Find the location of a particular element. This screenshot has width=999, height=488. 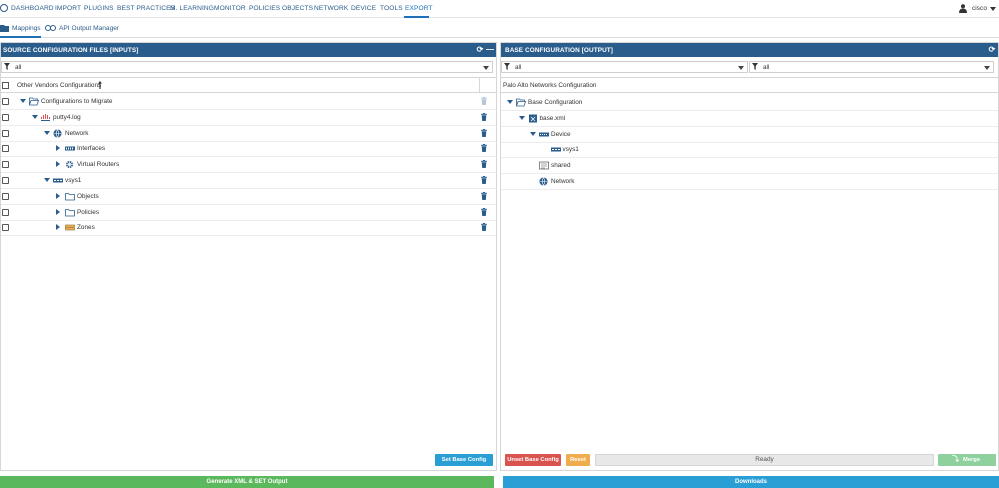

source-filter: all is located at coordinates (247, 67).